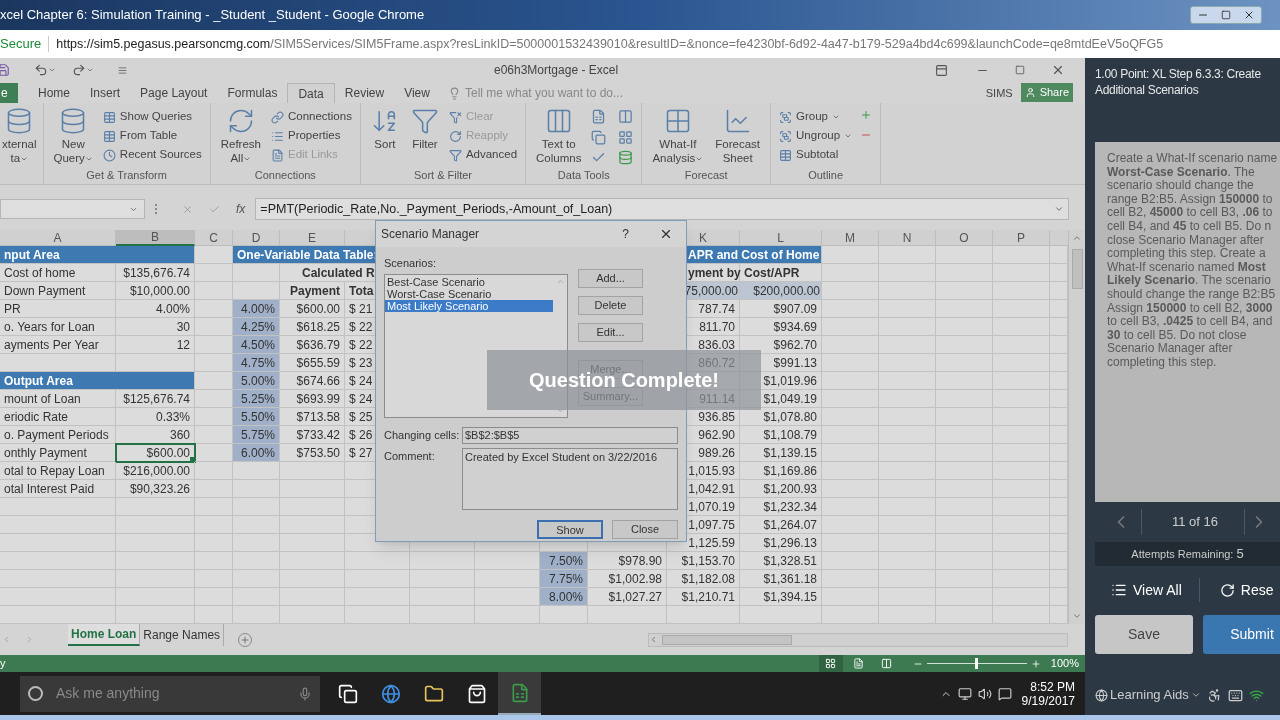 The image size is (1280, 720). I want to click on instruction-line: Worst-Case Scenario. The, so click(1181, 172).